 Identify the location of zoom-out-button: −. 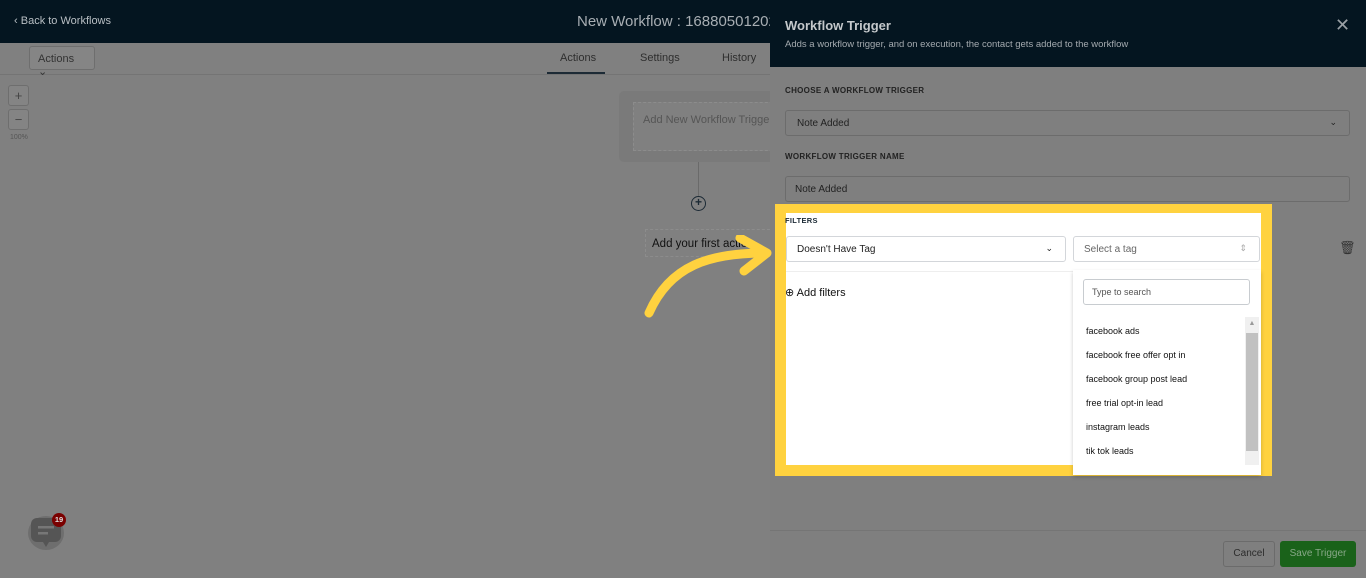
(18, 119).